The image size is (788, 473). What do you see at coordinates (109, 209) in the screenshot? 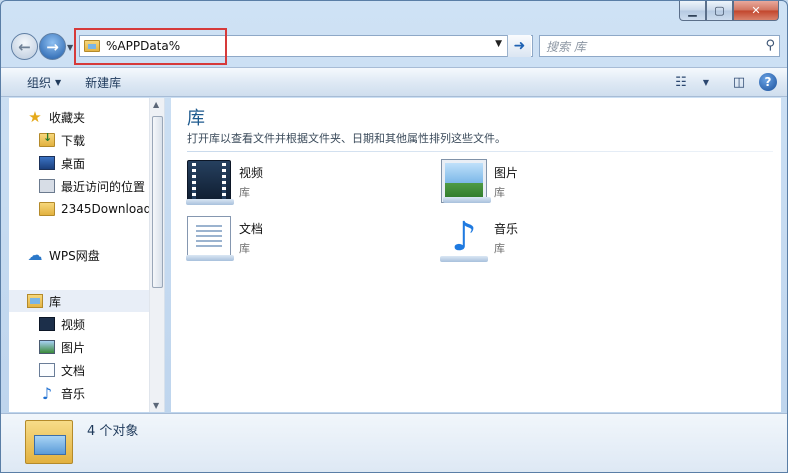
I see `sidebar-item-label: 2345Downloads` at bounding box center [109, 209].